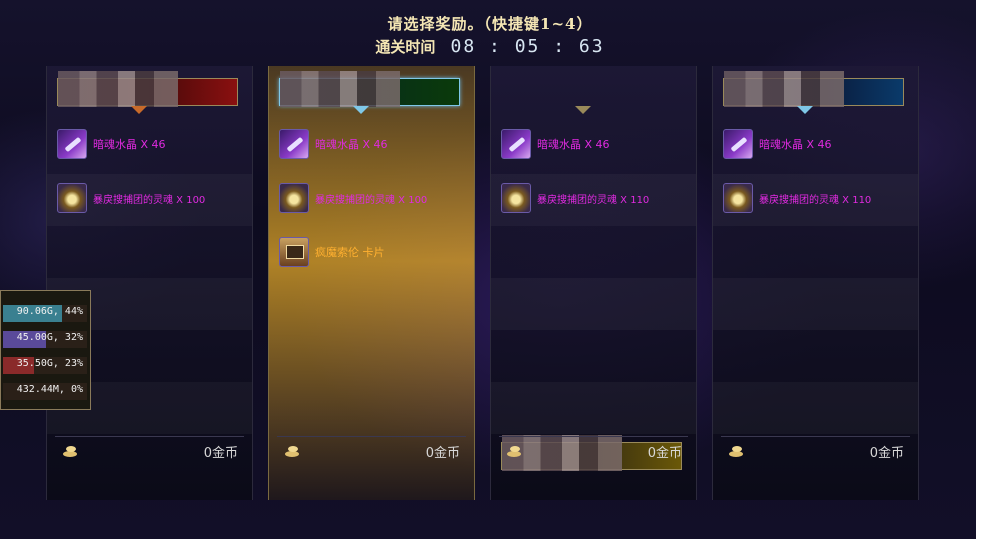  What do you see at coordinates (350, 252) in the screenshot?
I see `reward-item-text: 疯魔索伦 卡片` at bounding box center [350, 252].